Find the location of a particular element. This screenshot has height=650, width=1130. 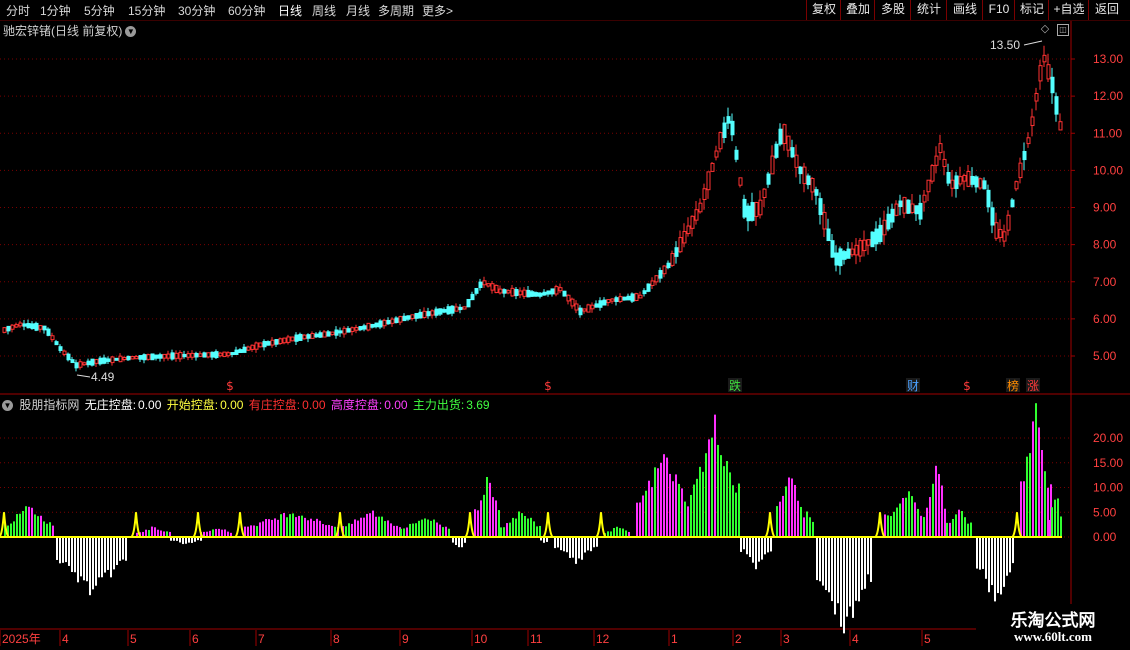

date-tick-label: 6 is located at coordinates (195, 639).